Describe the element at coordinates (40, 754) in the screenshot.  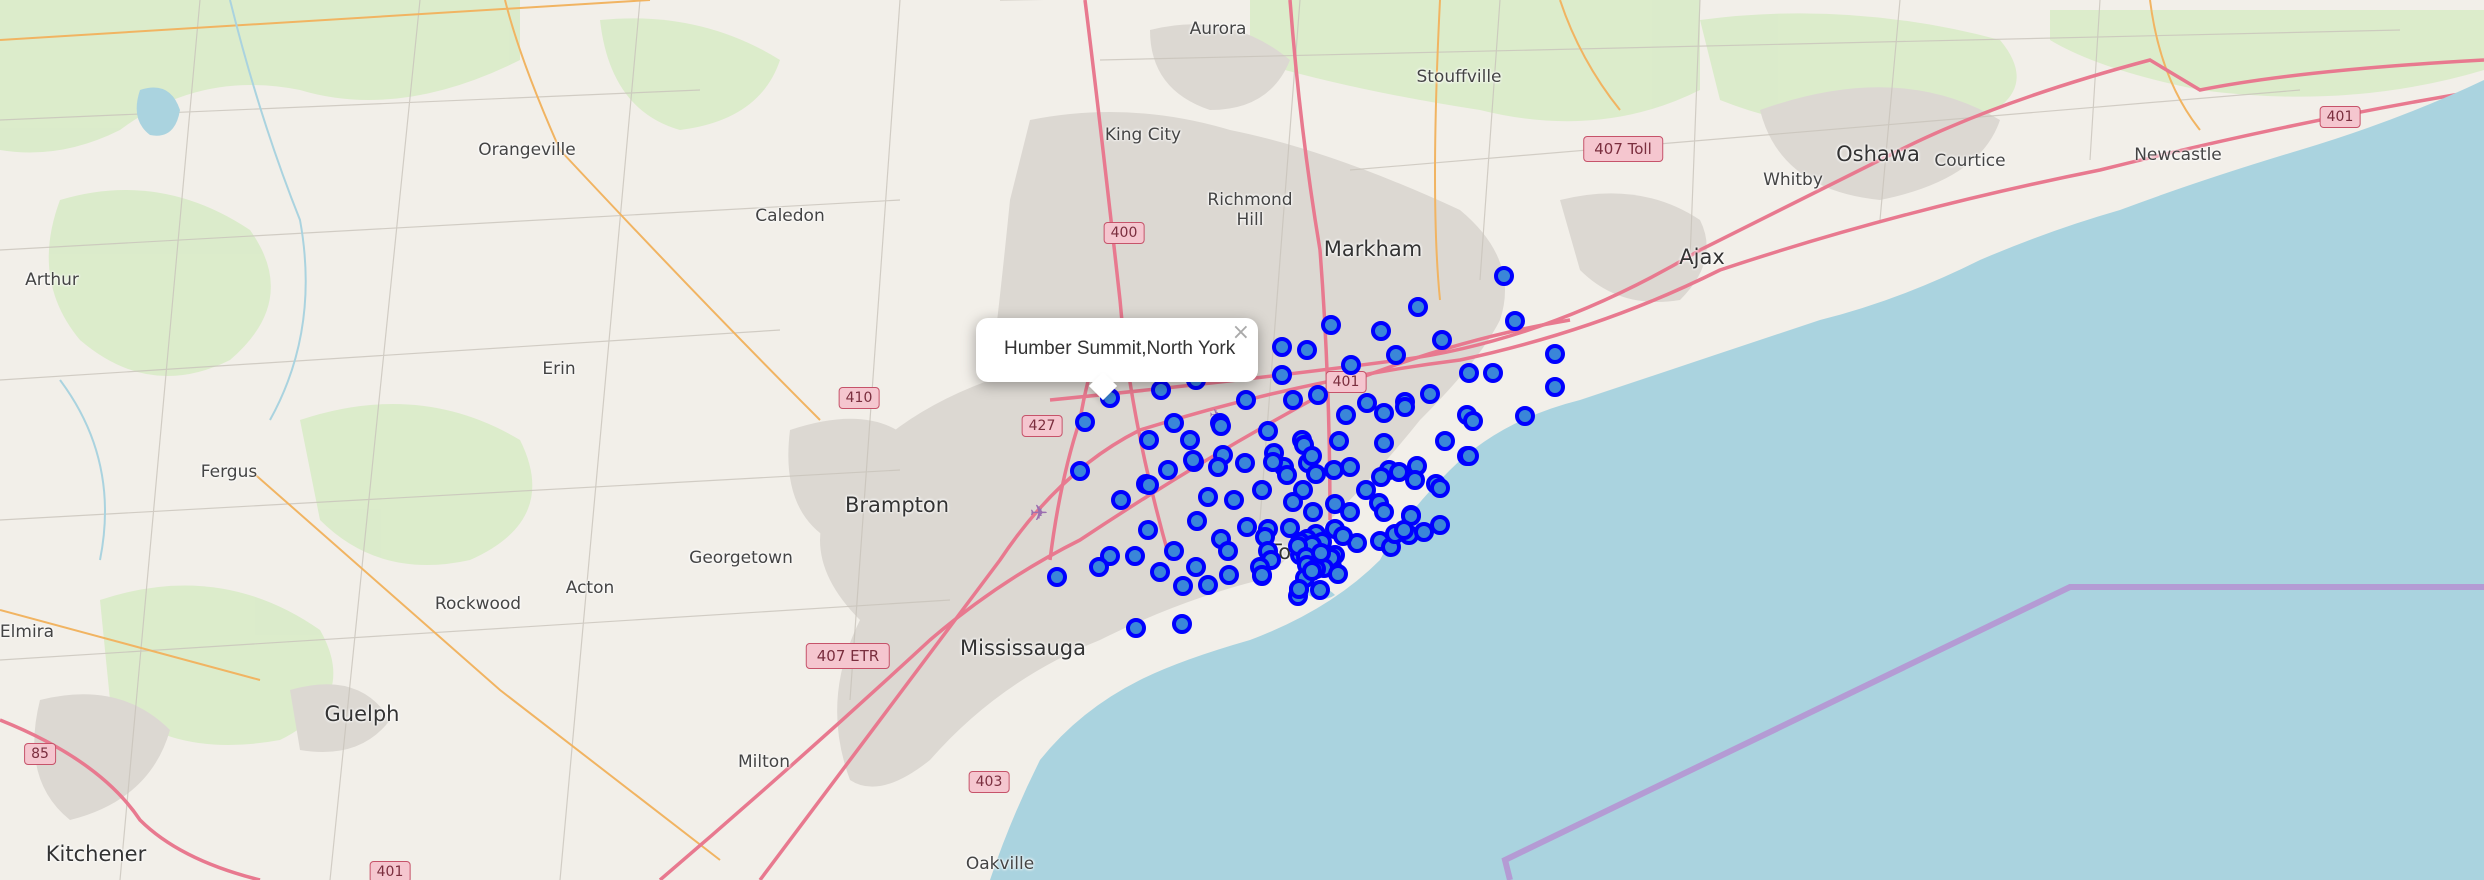
I see `highway-shield-85: 85` at that location.